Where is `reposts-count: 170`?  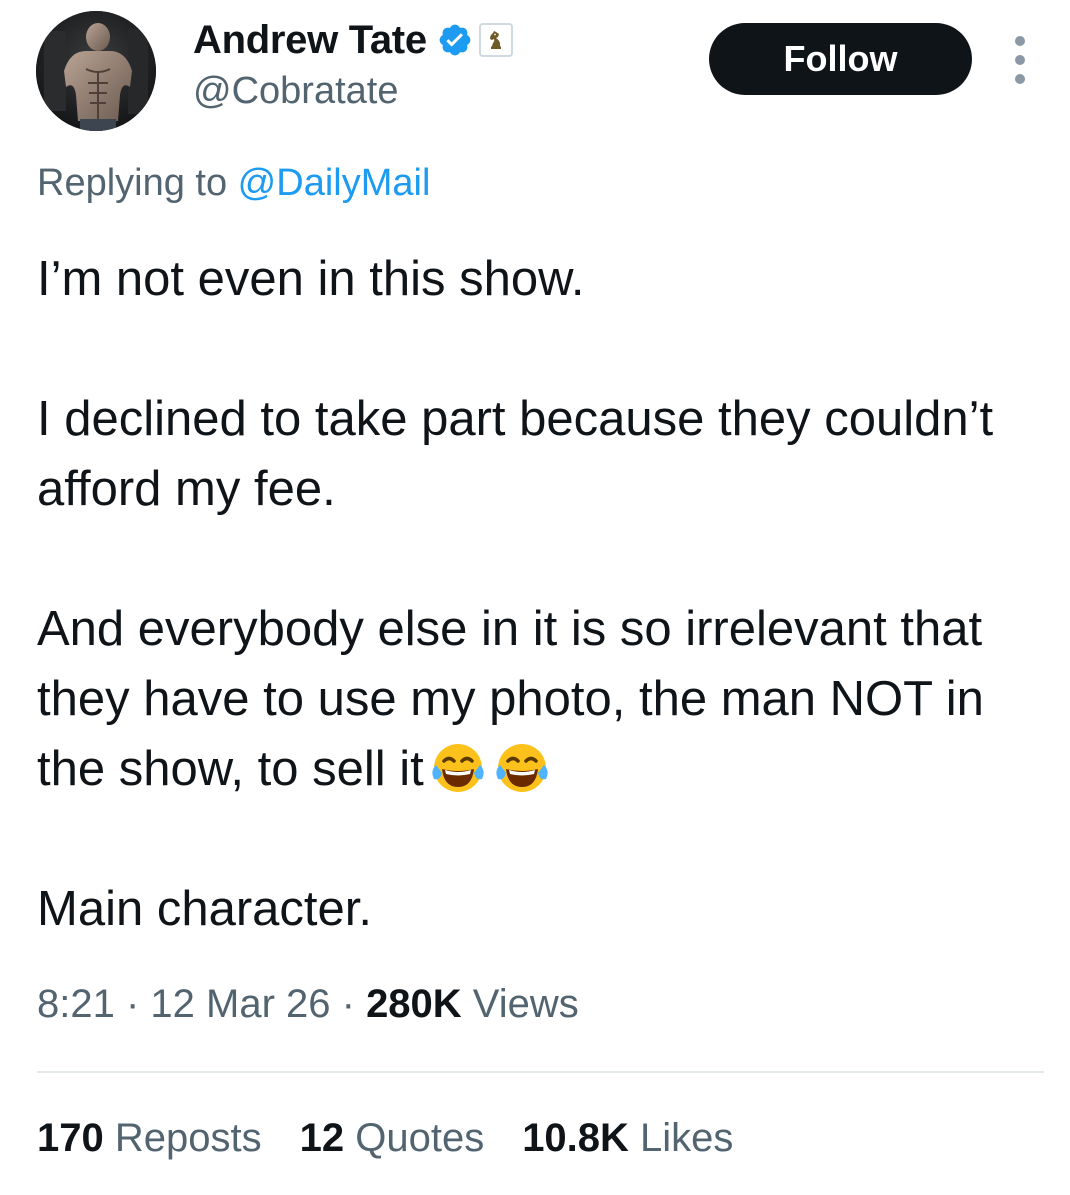
reposts-count: 170 is located at coordinates (70, 1138).